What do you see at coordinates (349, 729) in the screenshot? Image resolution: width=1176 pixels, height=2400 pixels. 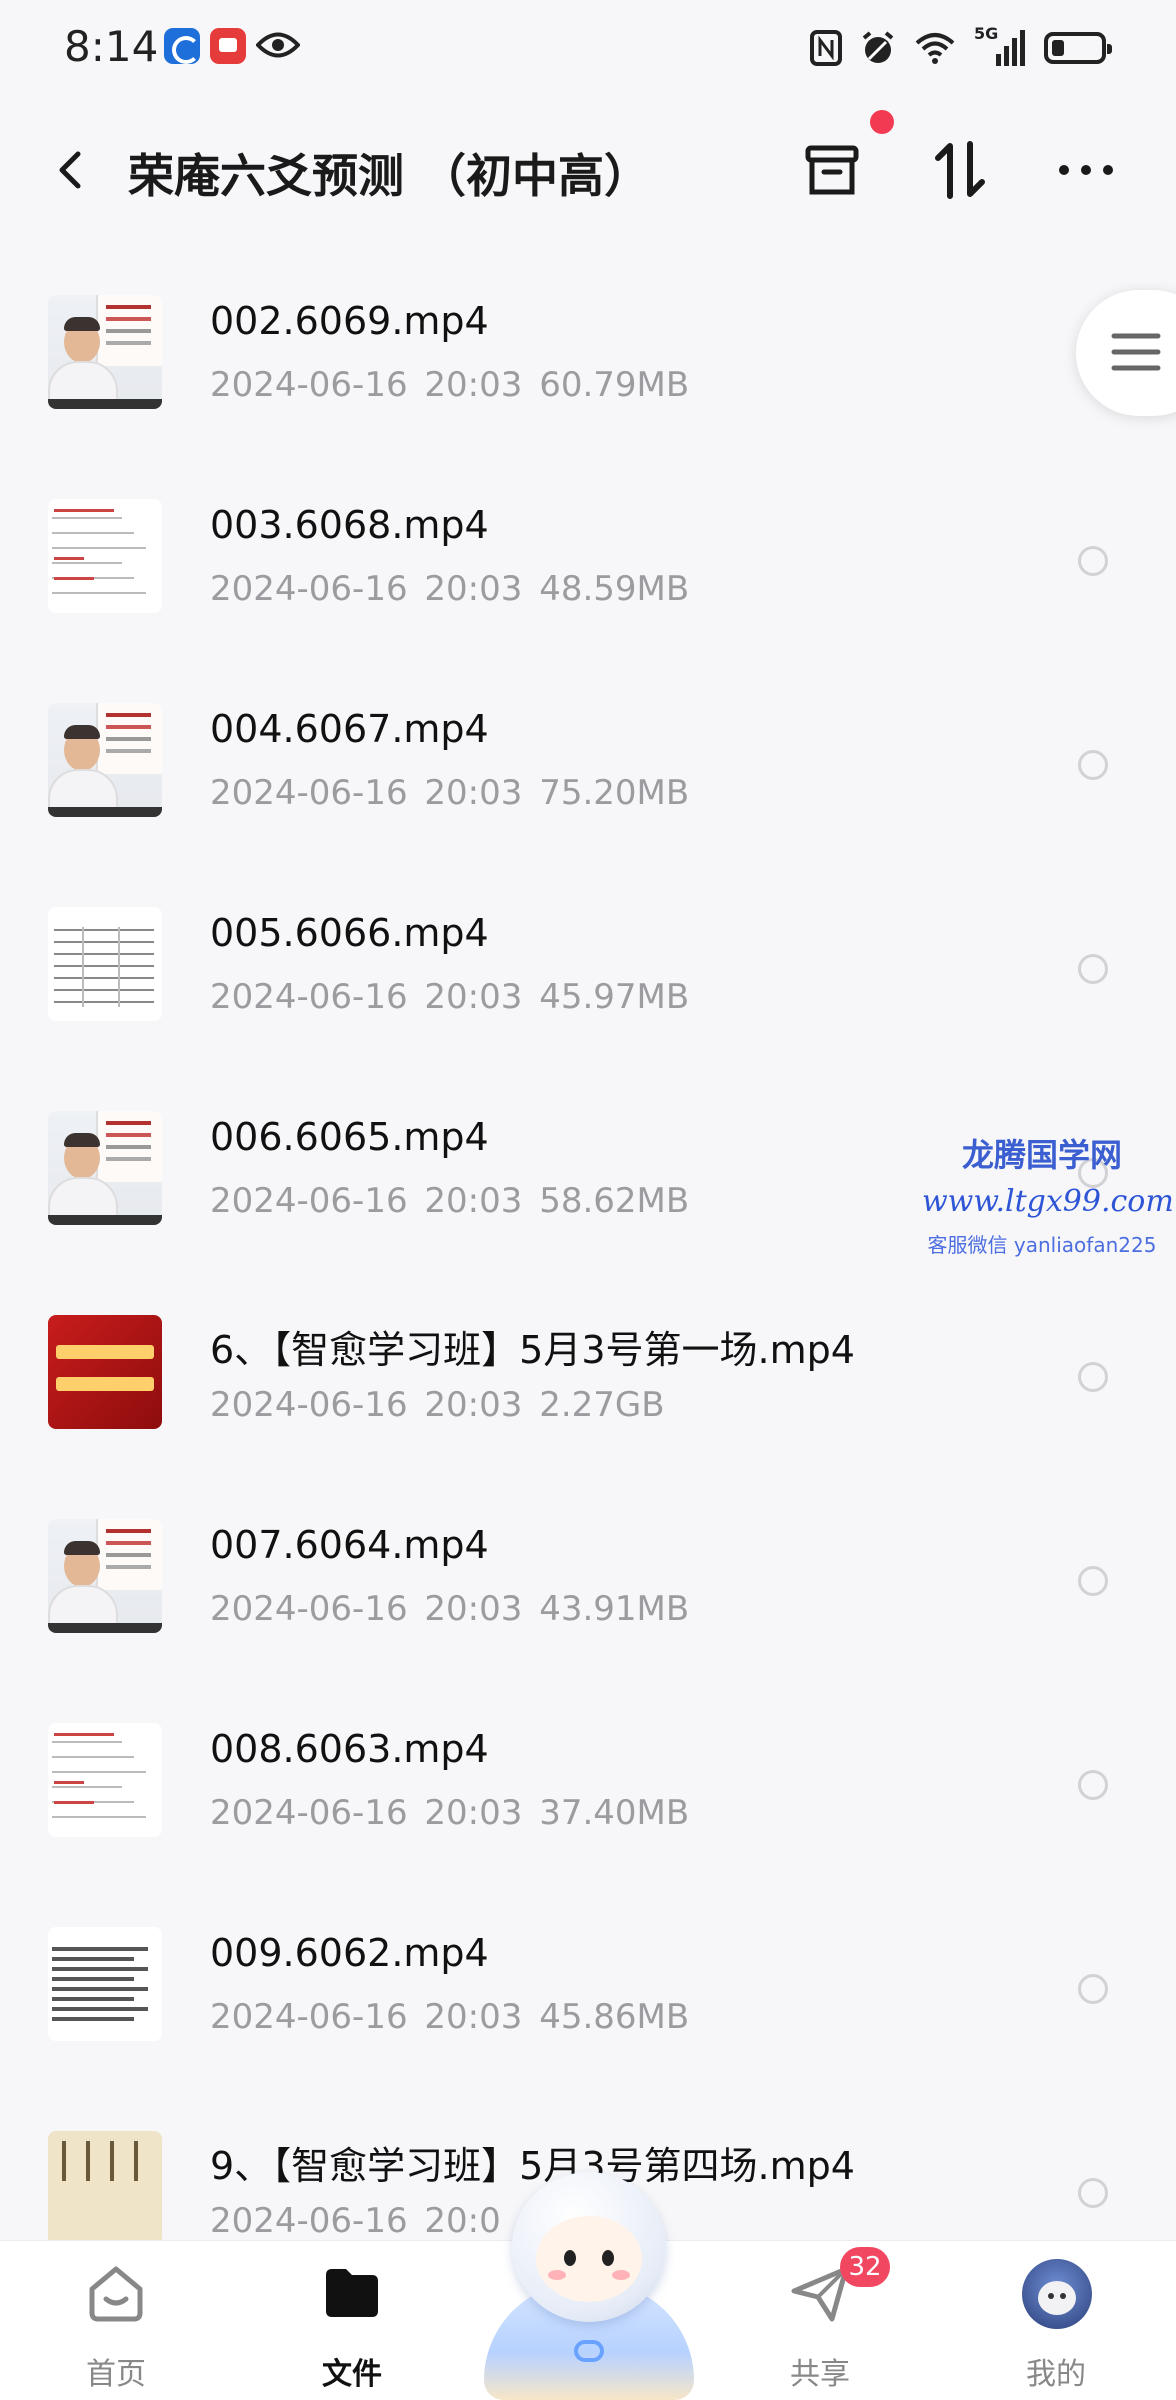 I see `file-name: 004.6067.mp4` at bounding box center [349, 729].